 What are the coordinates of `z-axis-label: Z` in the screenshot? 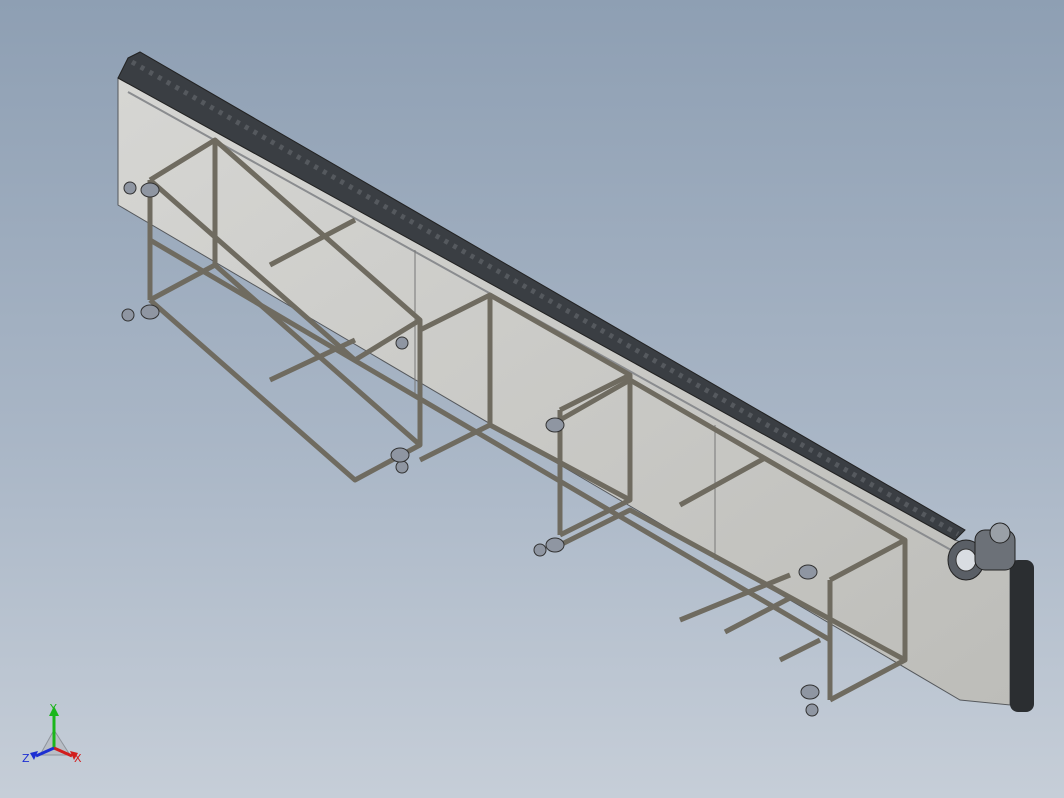 It's located at (26, 758).